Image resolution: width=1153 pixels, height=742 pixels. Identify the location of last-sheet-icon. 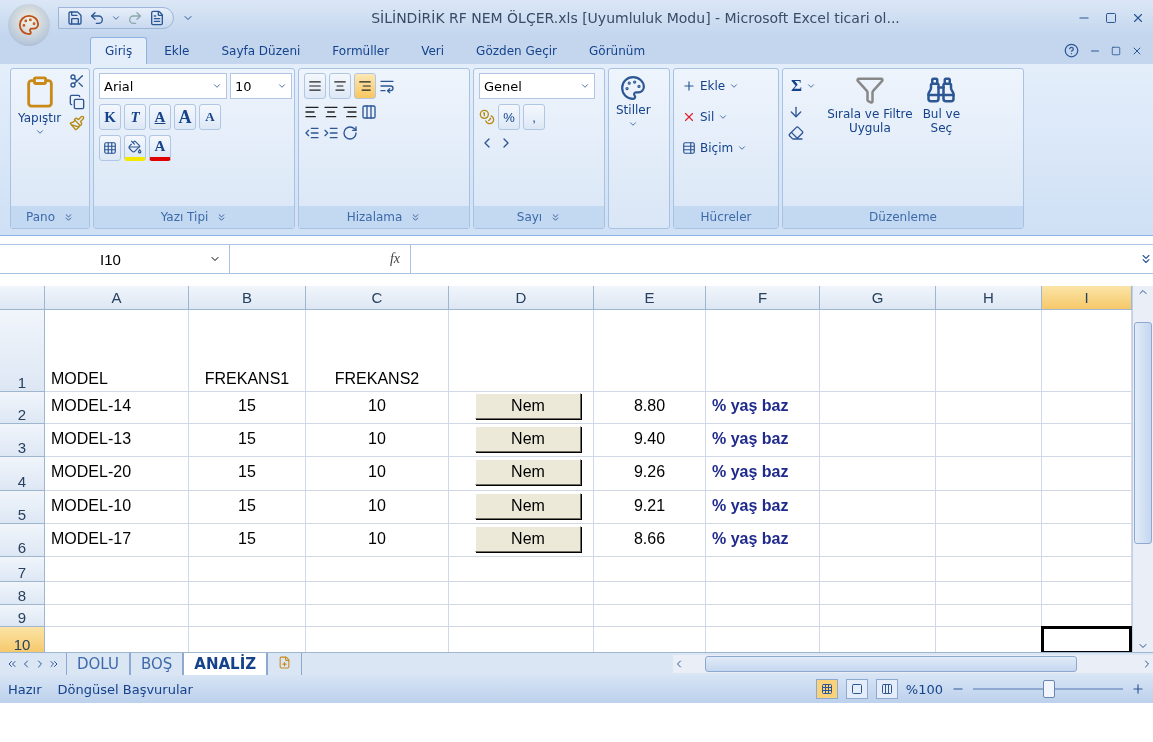
(54, 664).